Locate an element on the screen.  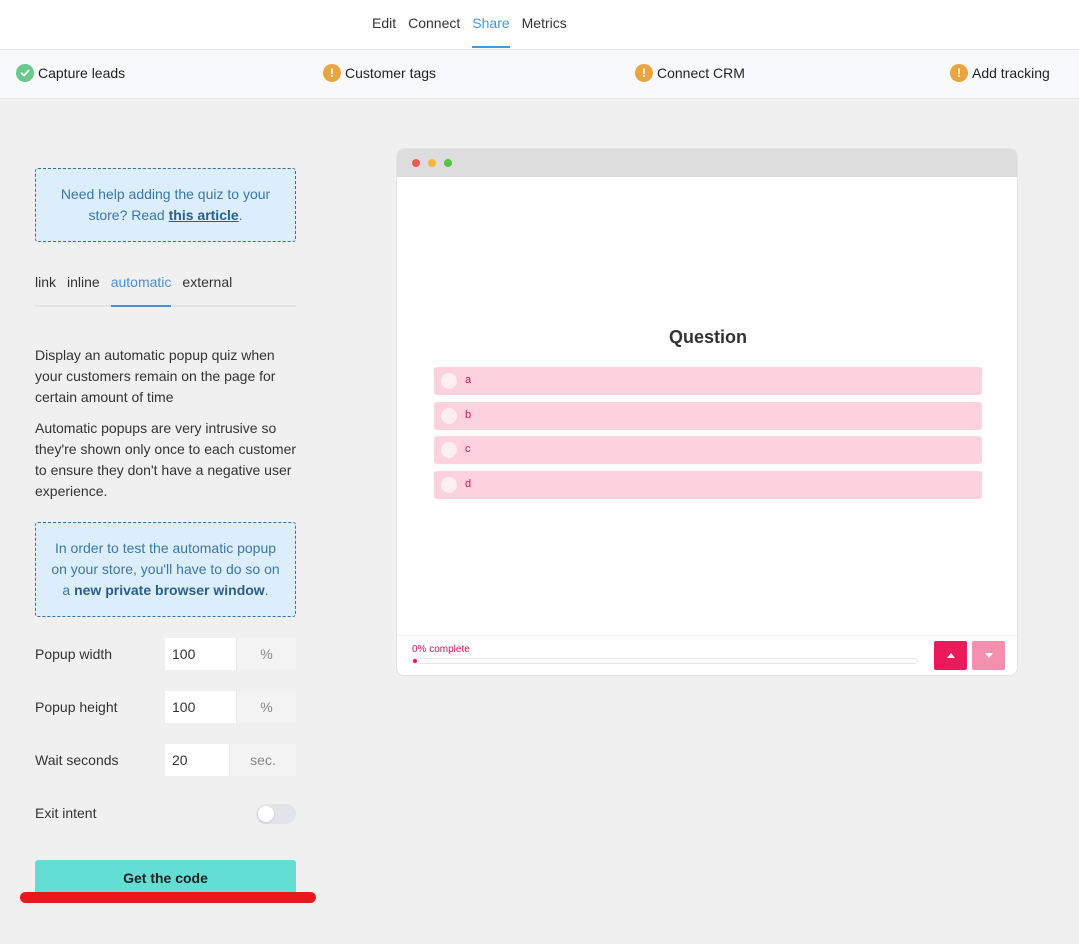
answer-label: c is located at coordinates (468, 449).